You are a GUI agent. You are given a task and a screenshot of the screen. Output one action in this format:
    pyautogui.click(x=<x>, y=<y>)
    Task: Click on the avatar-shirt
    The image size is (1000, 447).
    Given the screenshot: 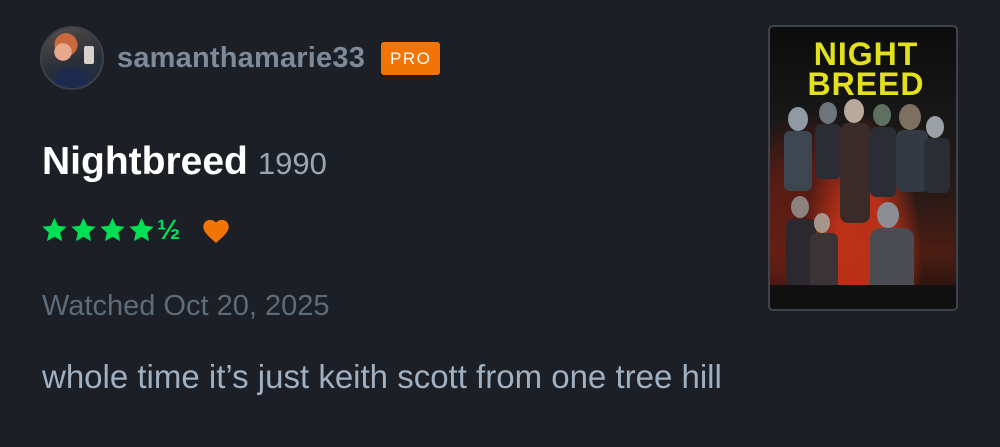 What is the action you would take?
    pyautogui.click(x=71, y=78)
    